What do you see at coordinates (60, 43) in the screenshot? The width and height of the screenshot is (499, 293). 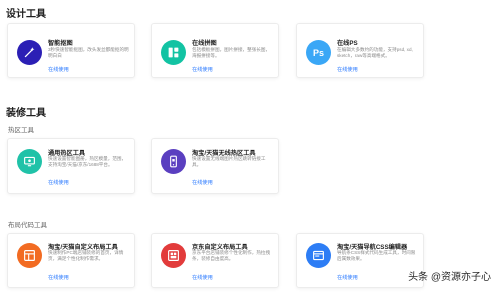 I see `card-name: 智能抠图` at bounding box center [60, 43].